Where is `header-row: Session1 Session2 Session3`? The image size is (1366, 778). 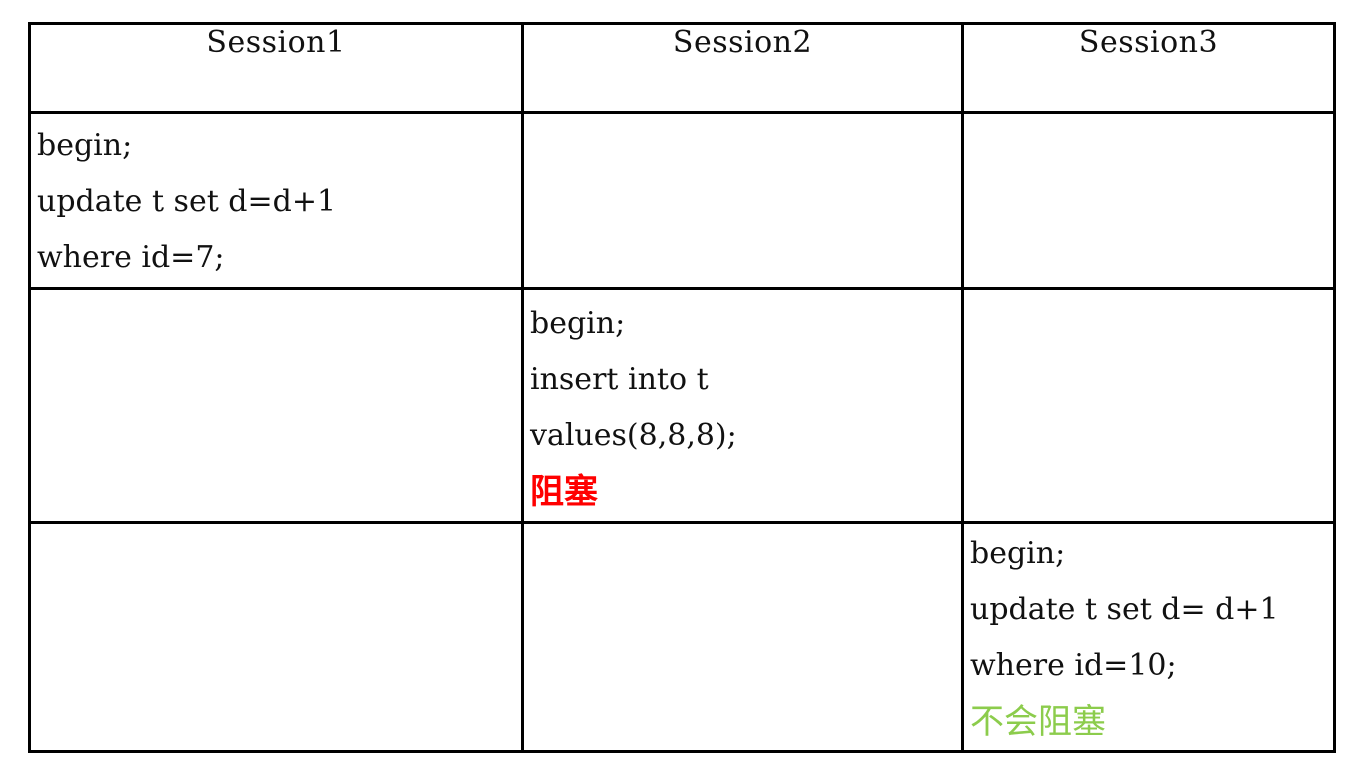 header-row: Session1 Session2 Session3 is located at coordinates (682, 68).